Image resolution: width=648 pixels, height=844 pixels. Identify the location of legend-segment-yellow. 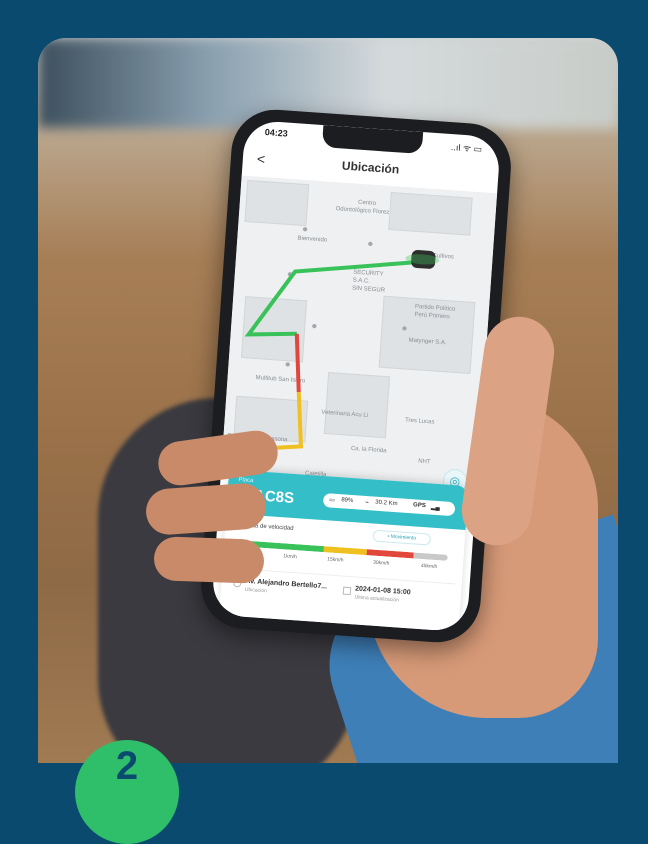
(345, 551).